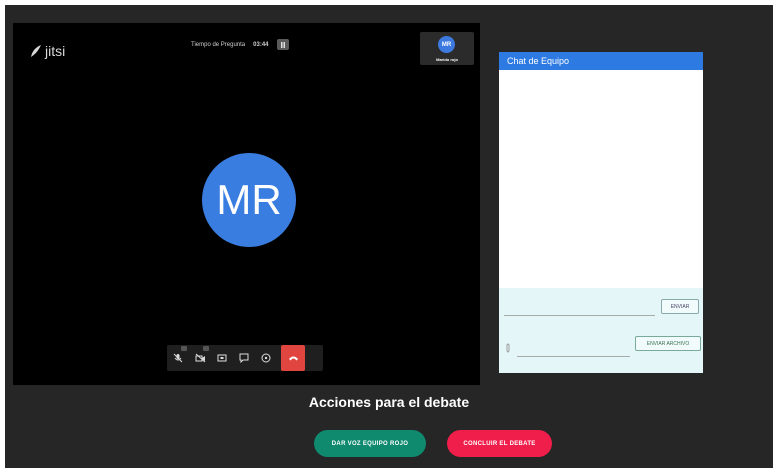 The height and width of the screenshot is (473, 778). I want to click on chat-icon, so click(244, 358).